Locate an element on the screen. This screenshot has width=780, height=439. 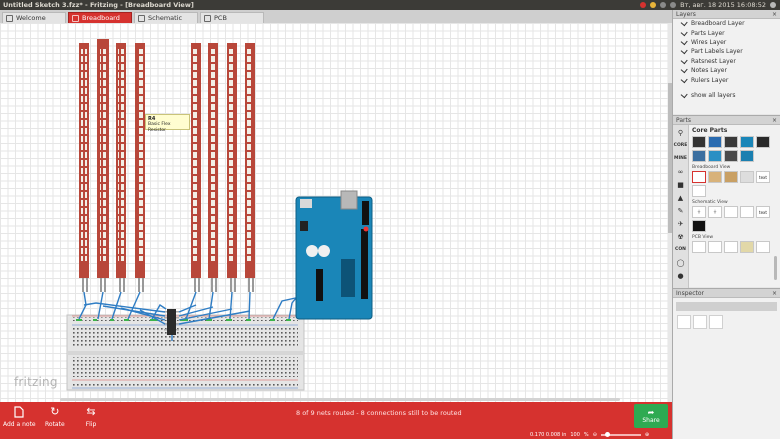
bin-icon: ◯ is located at coordinates (681, 262).